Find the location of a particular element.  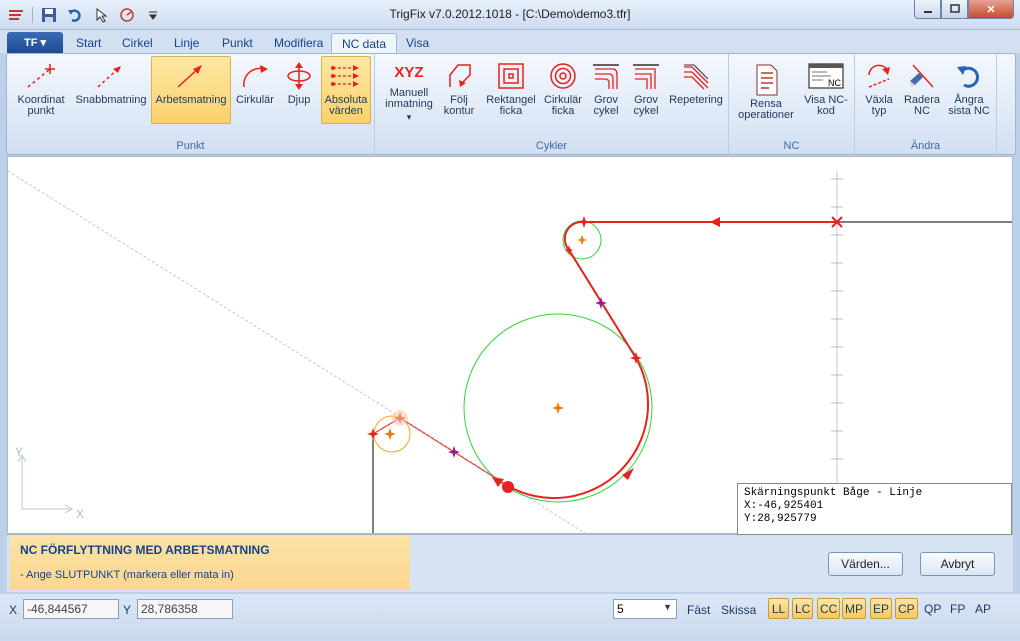

tab-start: Start is located at coordinates (88, 43).